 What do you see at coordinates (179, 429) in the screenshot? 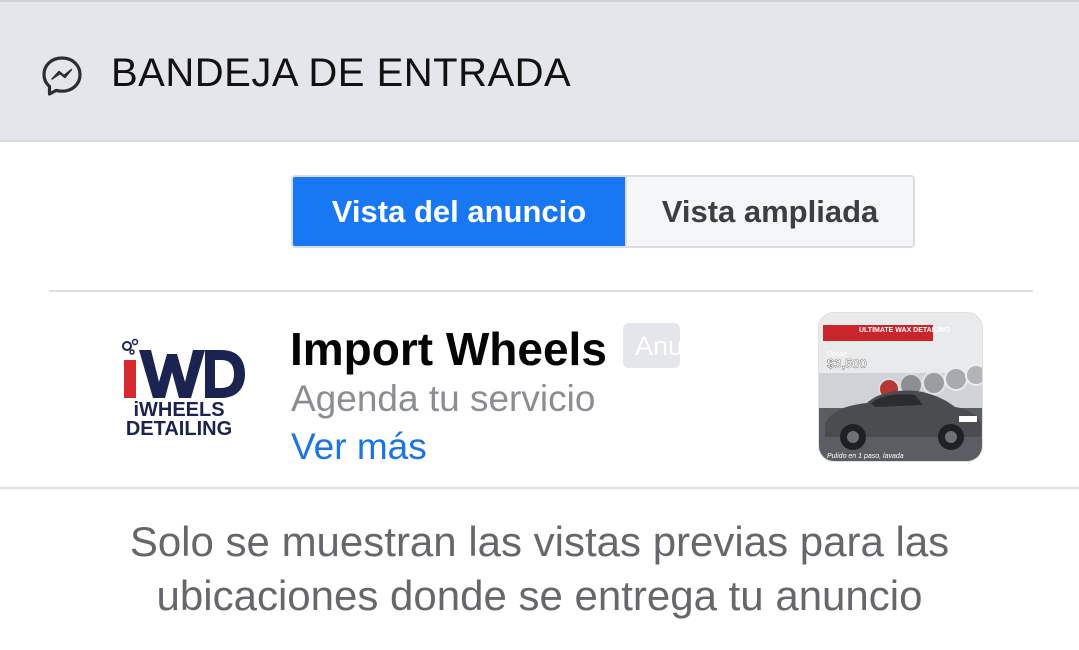
I see `logo-text-line2: DETAILING` at bounding box center [179, 429].